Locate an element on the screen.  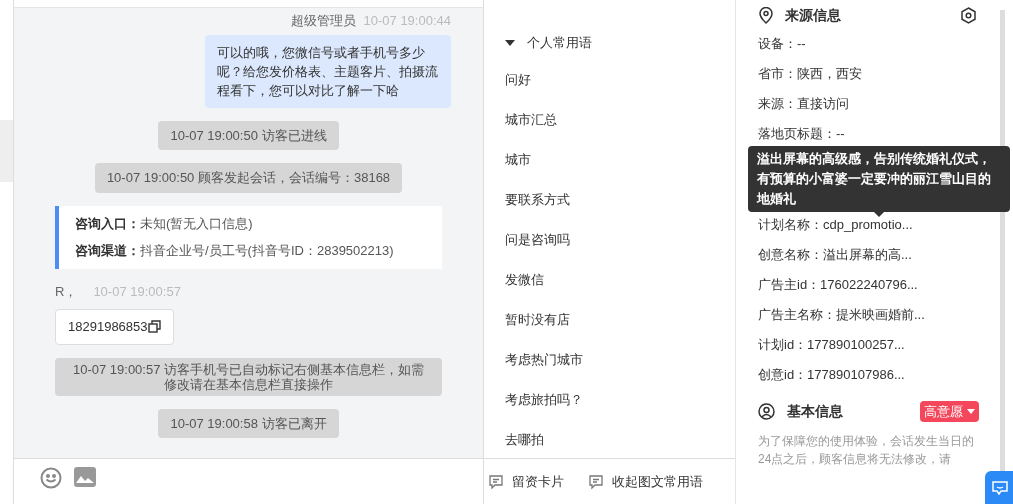
source-field: 来源：直接访问 is located at coordinates (803, 104).